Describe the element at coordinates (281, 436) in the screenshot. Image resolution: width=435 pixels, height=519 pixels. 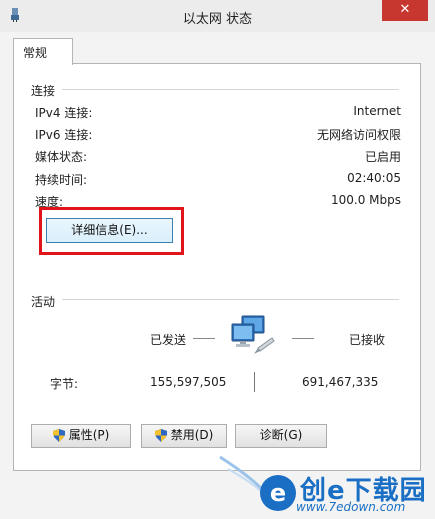
I see `diagnose-button: 诊断(G)` at that location.